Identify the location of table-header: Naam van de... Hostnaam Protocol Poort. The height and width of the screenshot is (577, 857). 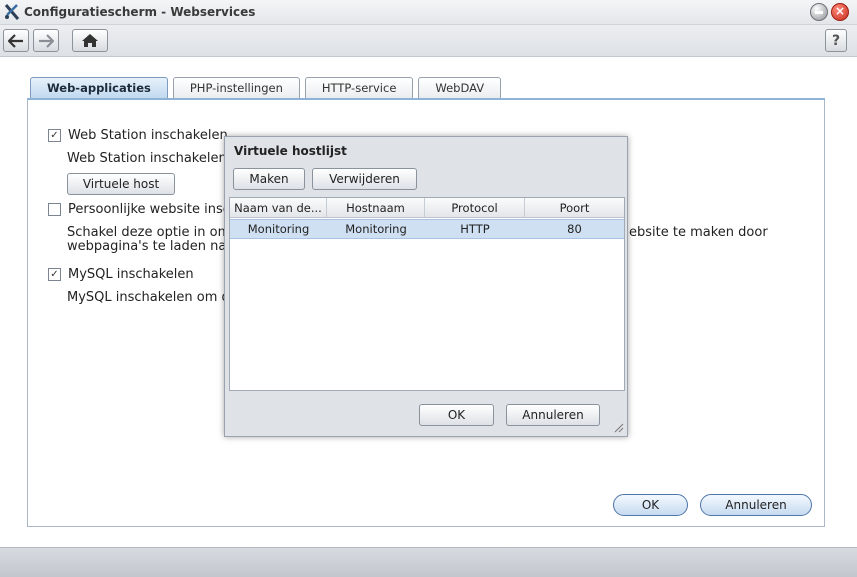
(427, 208).